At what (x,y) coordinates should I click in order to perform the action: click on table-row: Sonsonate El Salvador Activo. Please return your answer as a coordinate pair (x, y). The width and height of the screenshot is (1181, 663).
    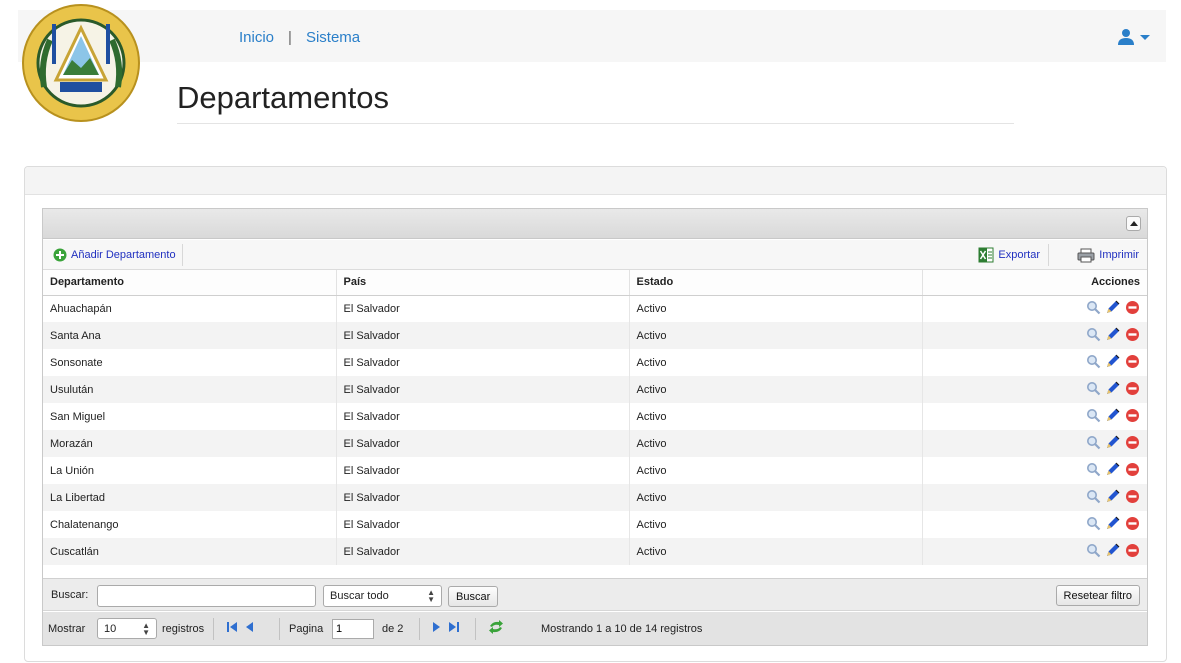
    Looking at the image, I should click on (595, 362).